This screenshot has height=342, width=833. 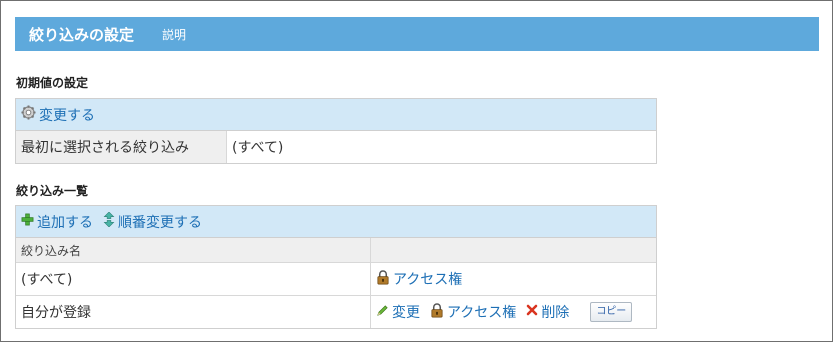 What do you see at coordinates (382, 312) in the screenshot?
I see `pencil-icon` at bounding box center [382, 312].